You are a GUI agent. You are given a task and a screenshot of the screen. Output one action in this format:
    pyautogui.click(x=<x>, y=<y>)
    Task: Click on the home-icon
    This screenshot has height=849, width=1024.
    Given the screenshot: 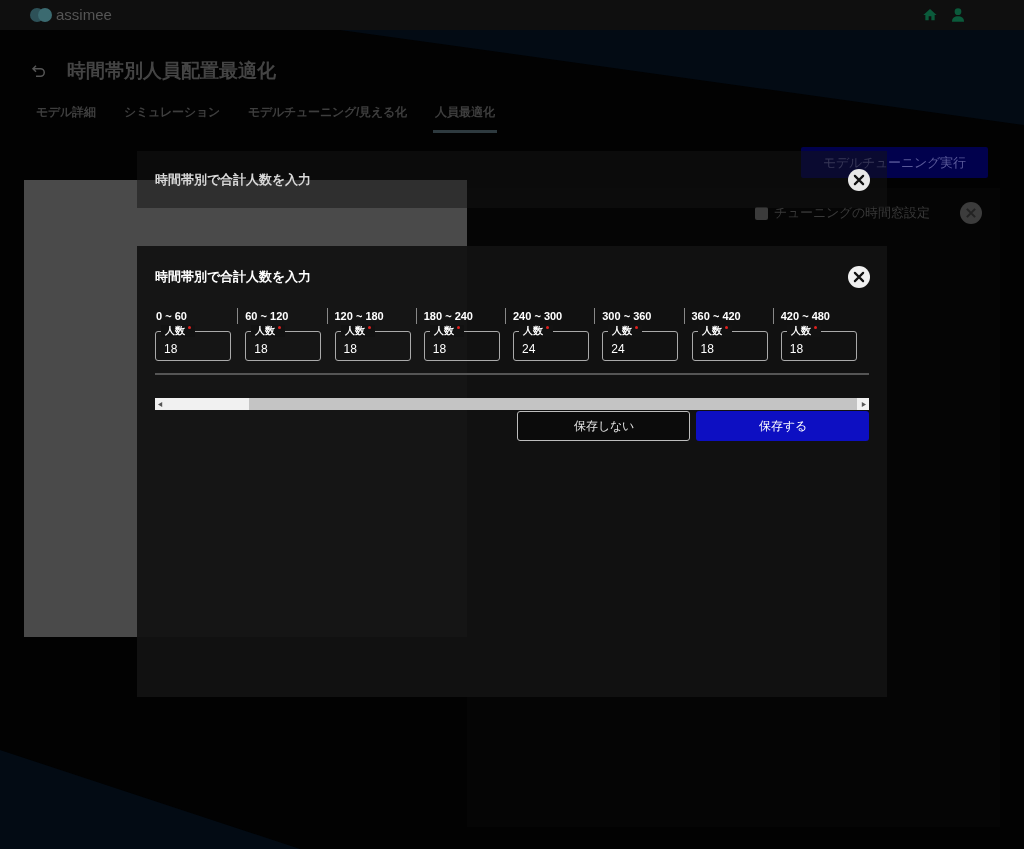 What is the action you would take?
    pyautogui.click(x=930, y=15)
    